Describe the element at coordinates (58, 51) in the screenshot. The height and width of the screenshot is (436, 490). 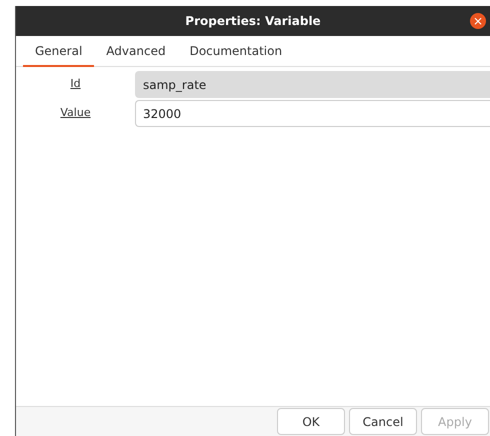
I see `tab: General` at that location.